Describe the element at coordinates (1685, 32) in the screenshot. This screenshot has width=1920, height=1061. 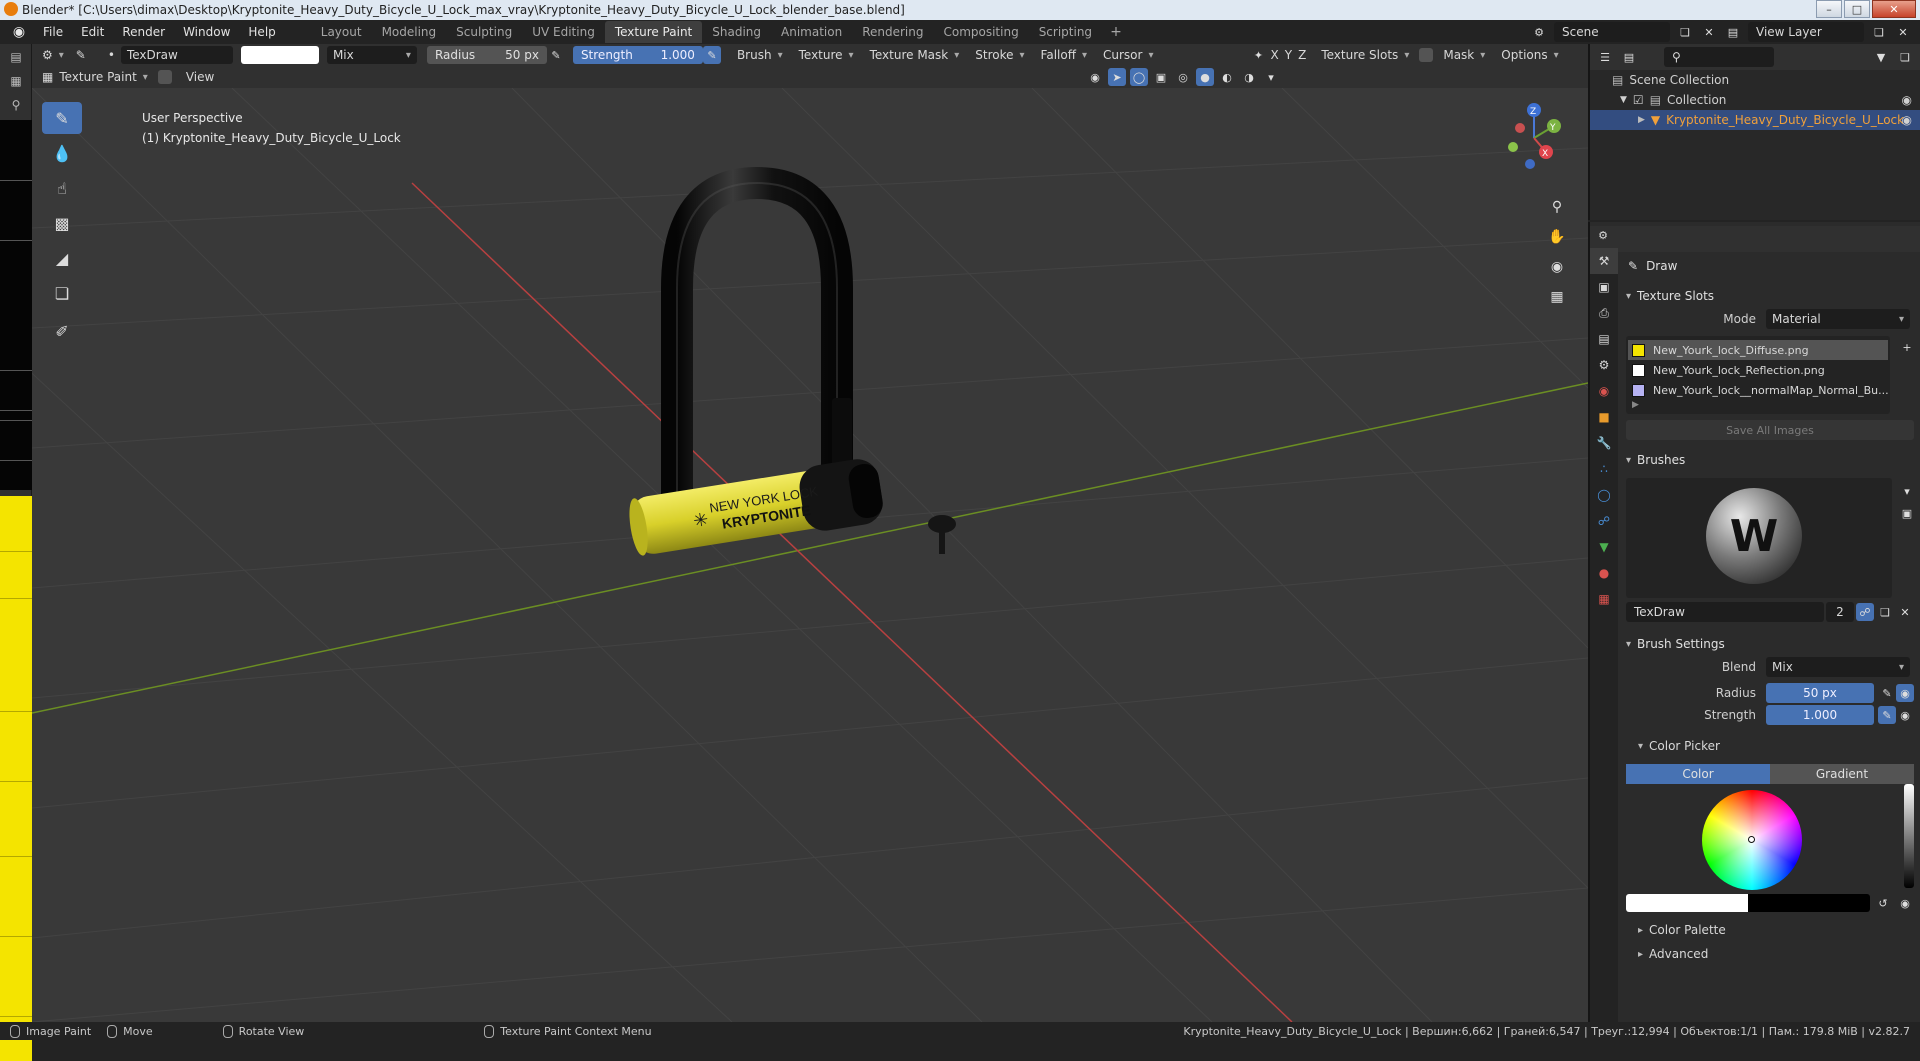
I see `new-scene-icon: ❏` at that location.